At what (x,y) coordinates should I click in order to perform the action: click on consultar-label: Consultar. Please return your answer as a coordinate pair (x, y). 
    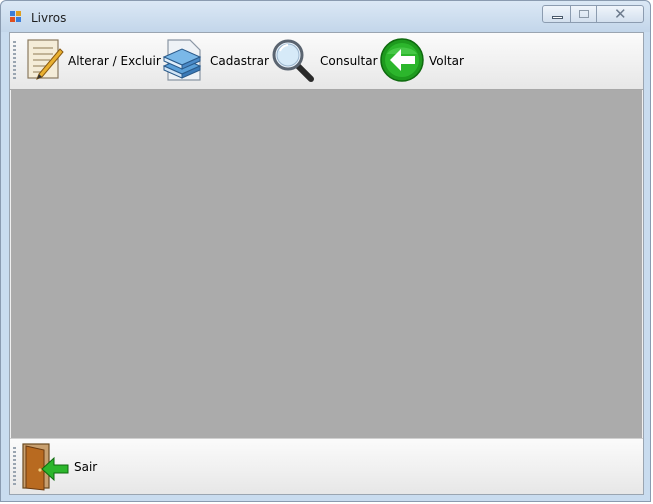
    Looking at the image, I should click on (349, 61).